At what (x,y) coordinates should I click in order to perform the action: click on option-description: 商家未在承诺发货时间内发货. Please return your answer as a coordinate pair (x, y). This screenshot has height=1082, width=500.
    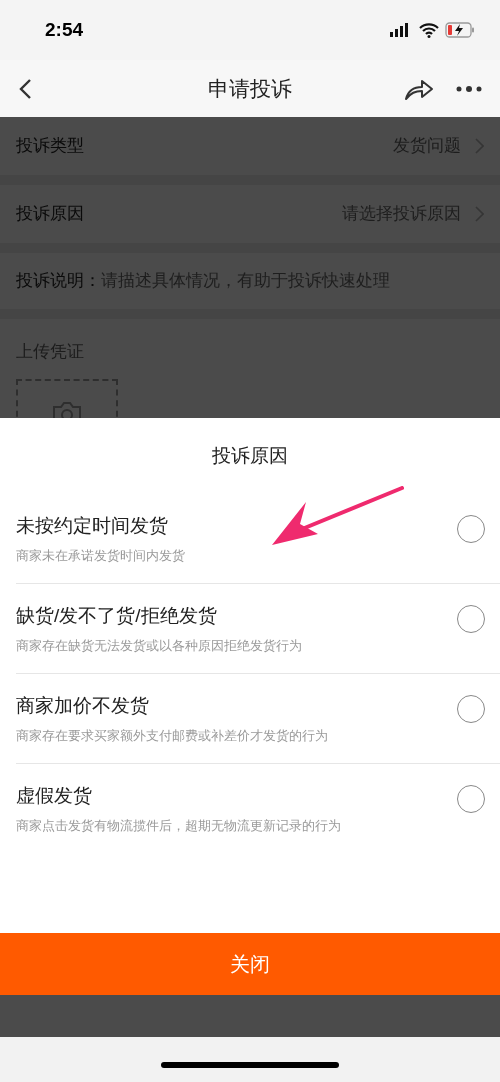
    Looking at the image, I should click on (101, 555).